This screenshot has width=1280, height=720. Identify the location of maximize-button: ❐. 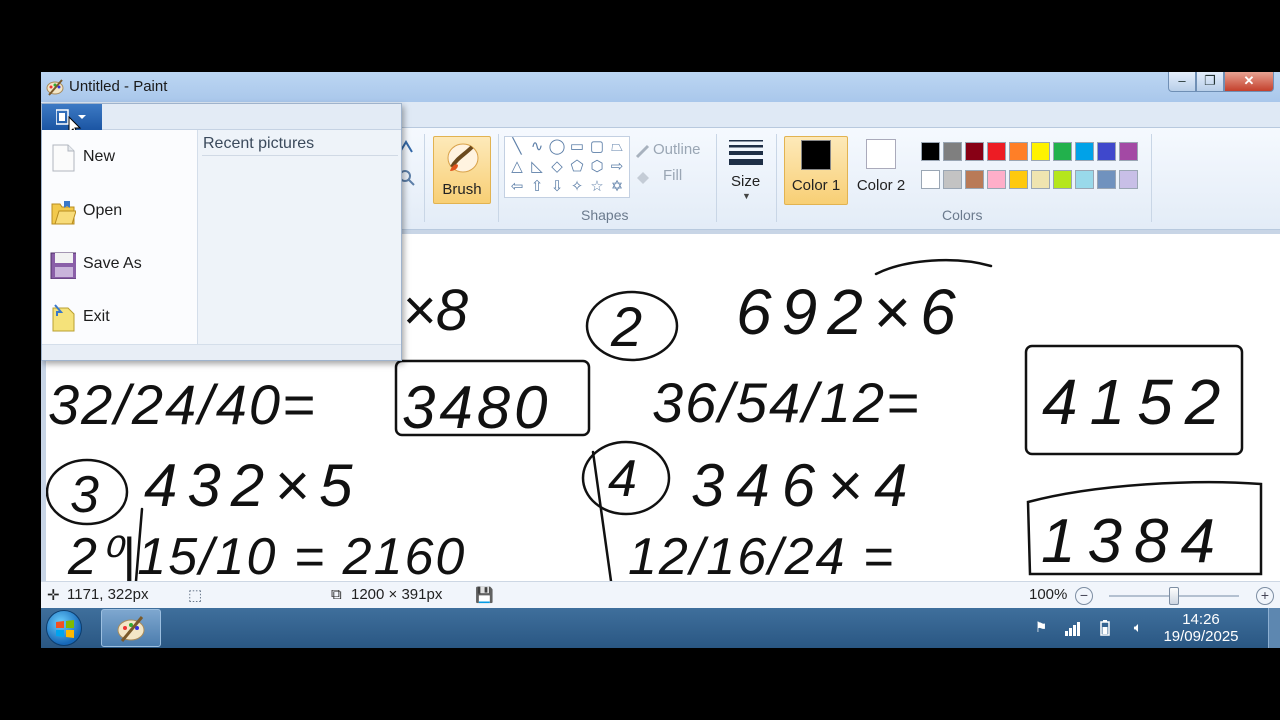
(1210, 82).